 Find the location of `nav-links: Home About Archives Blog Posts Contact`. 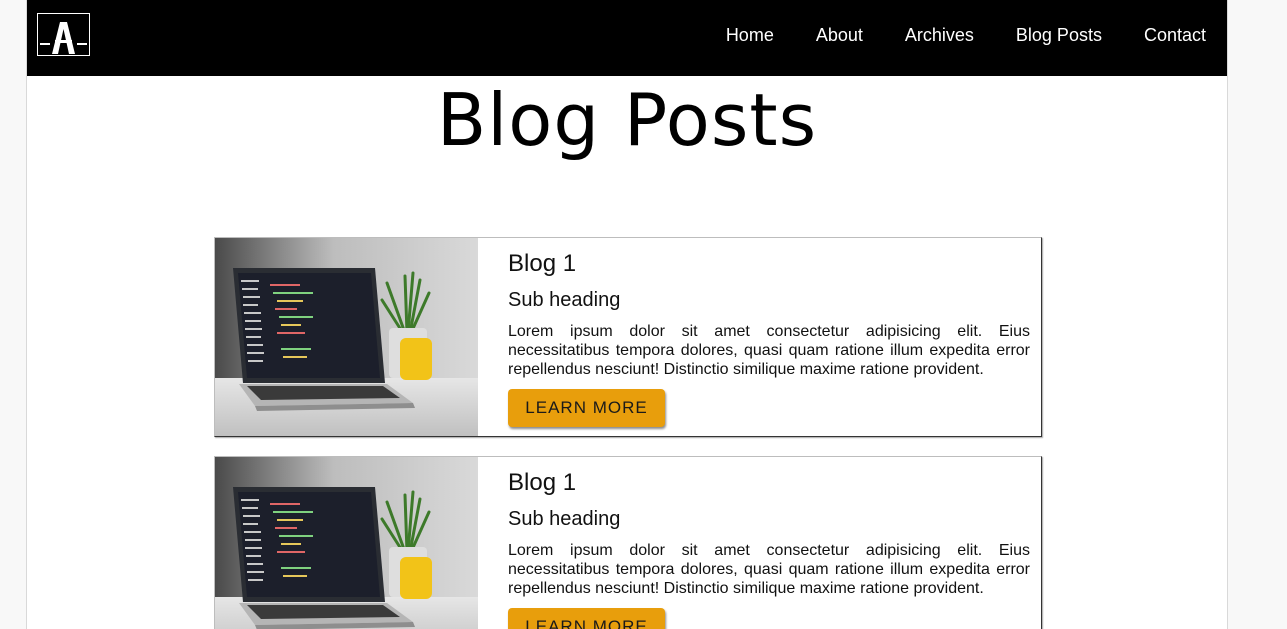

nav-links: Home About Archives Blog Posts Contact is located at coordinates (966, 35).